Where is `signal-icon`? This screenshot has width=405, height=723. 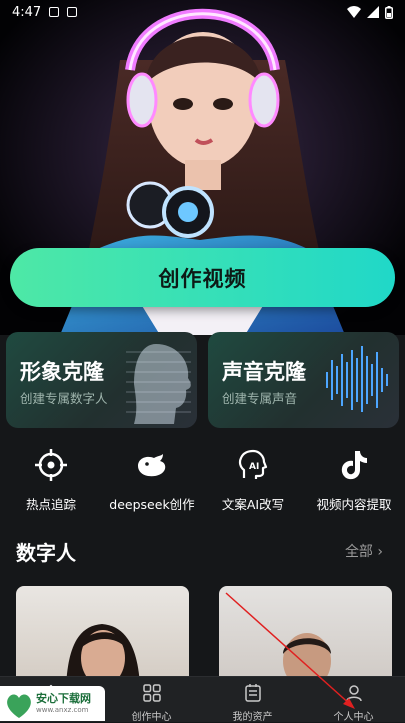 signal-icon is located at coordinates (373, 12).